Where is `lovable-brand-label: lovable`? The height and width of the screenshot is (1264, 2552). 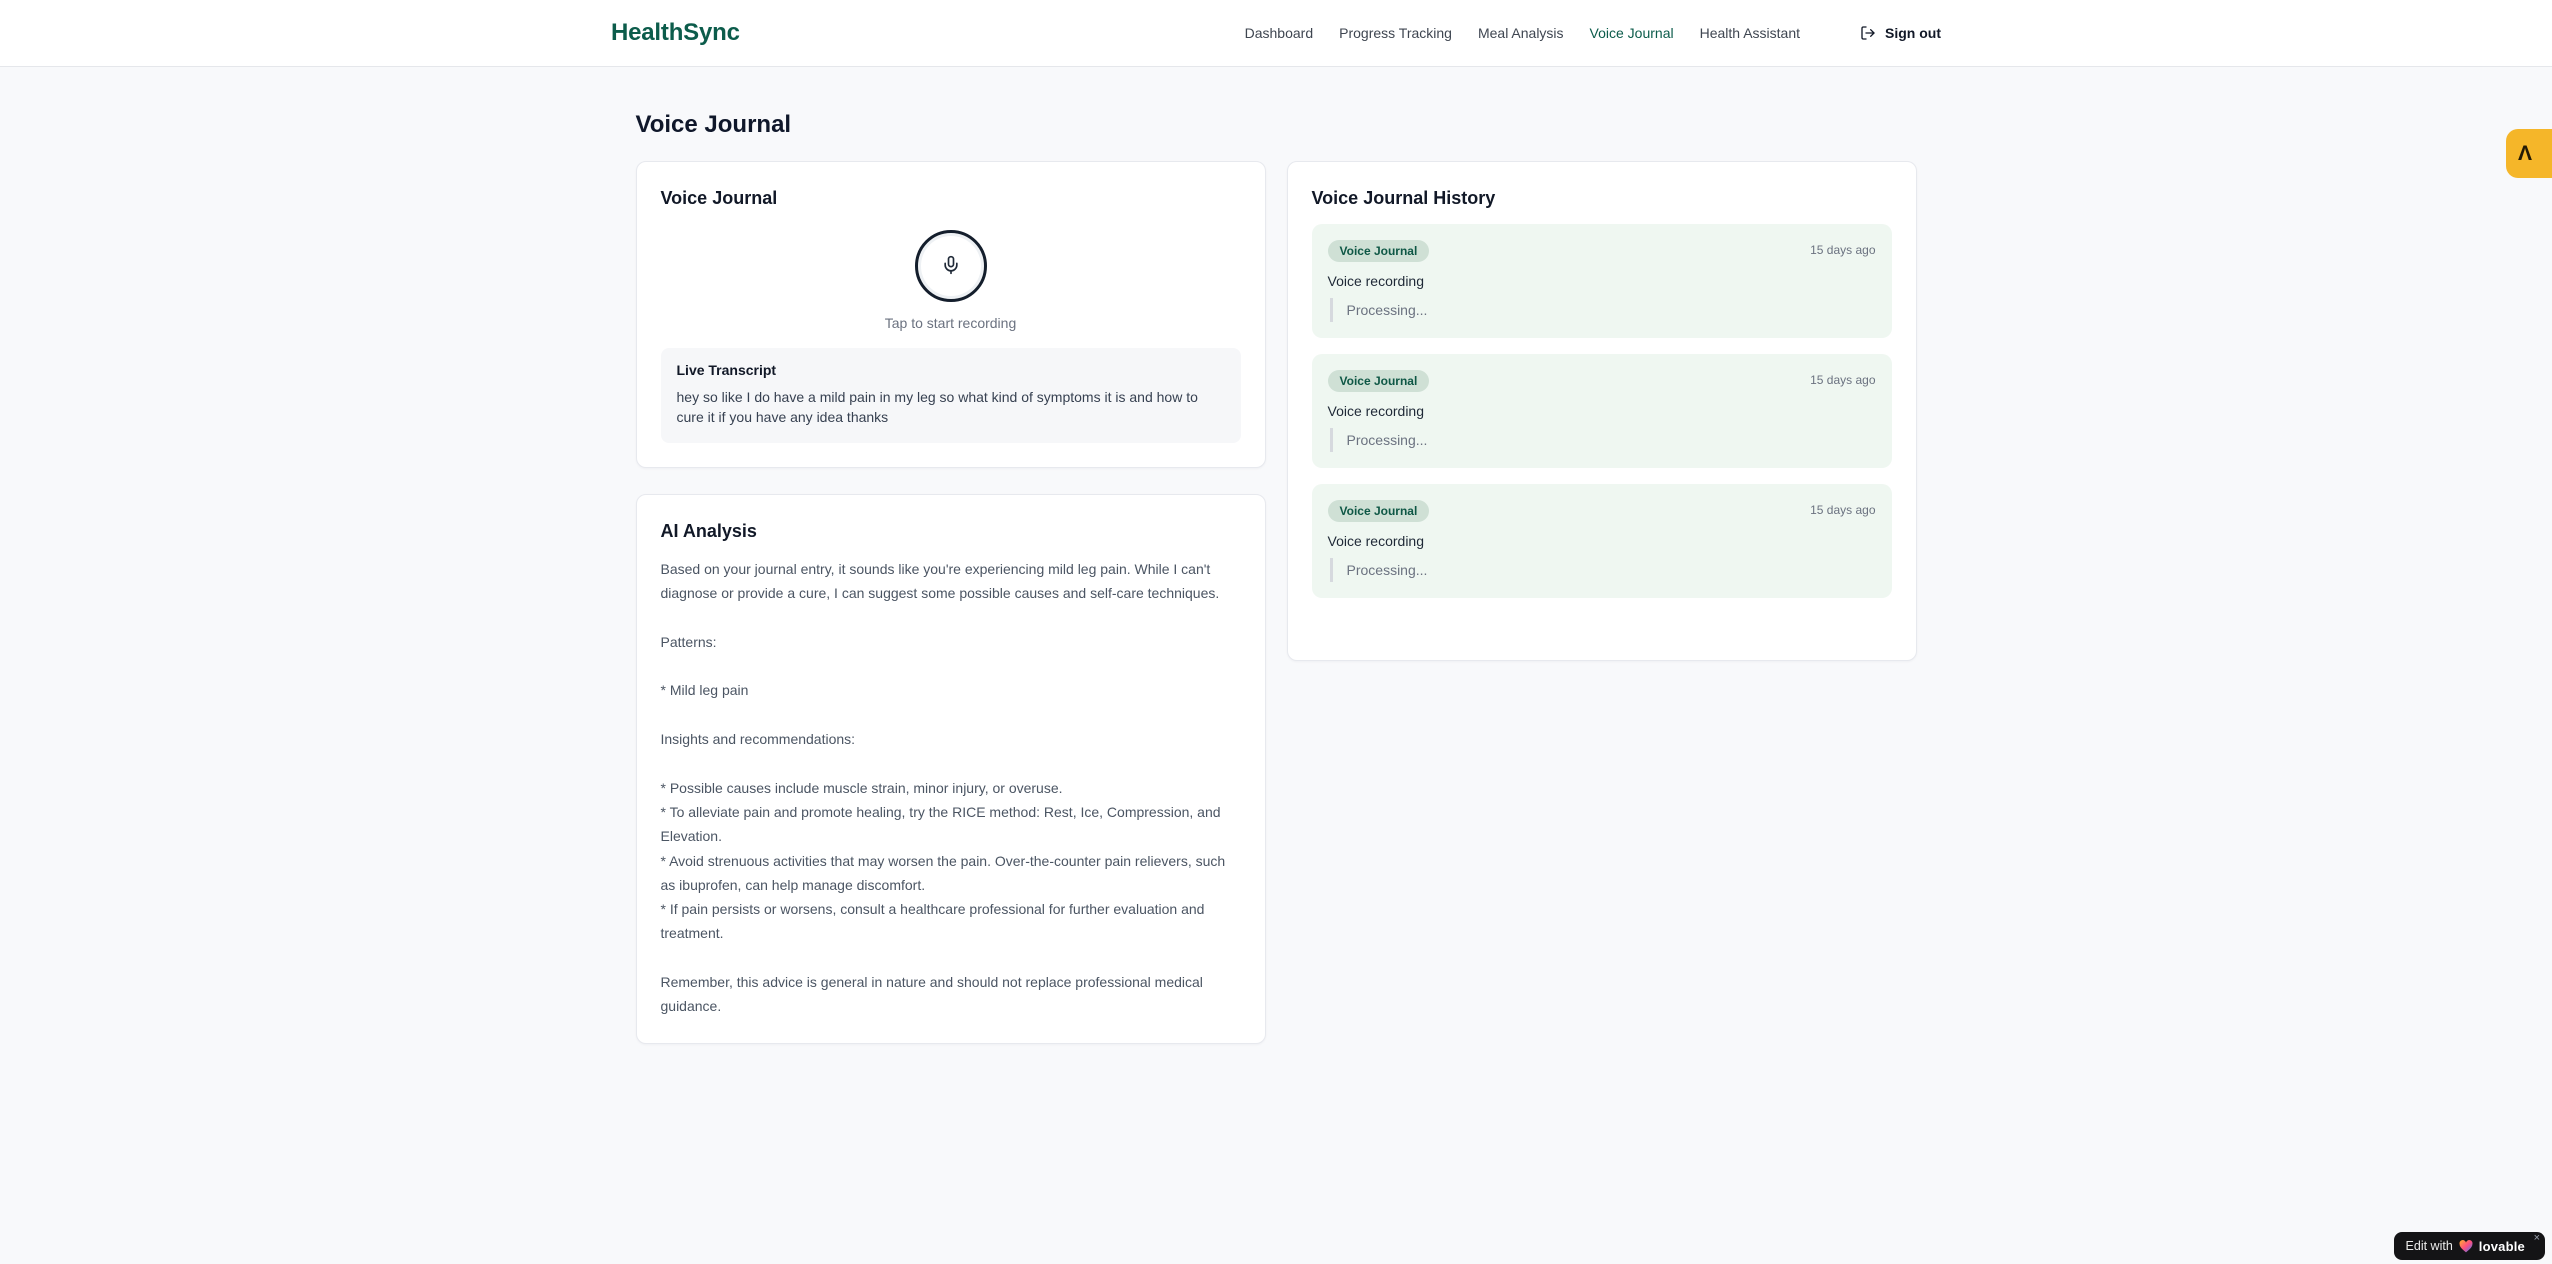 lovable-brand-label: lovable is located at coordinates (2501, 1246).